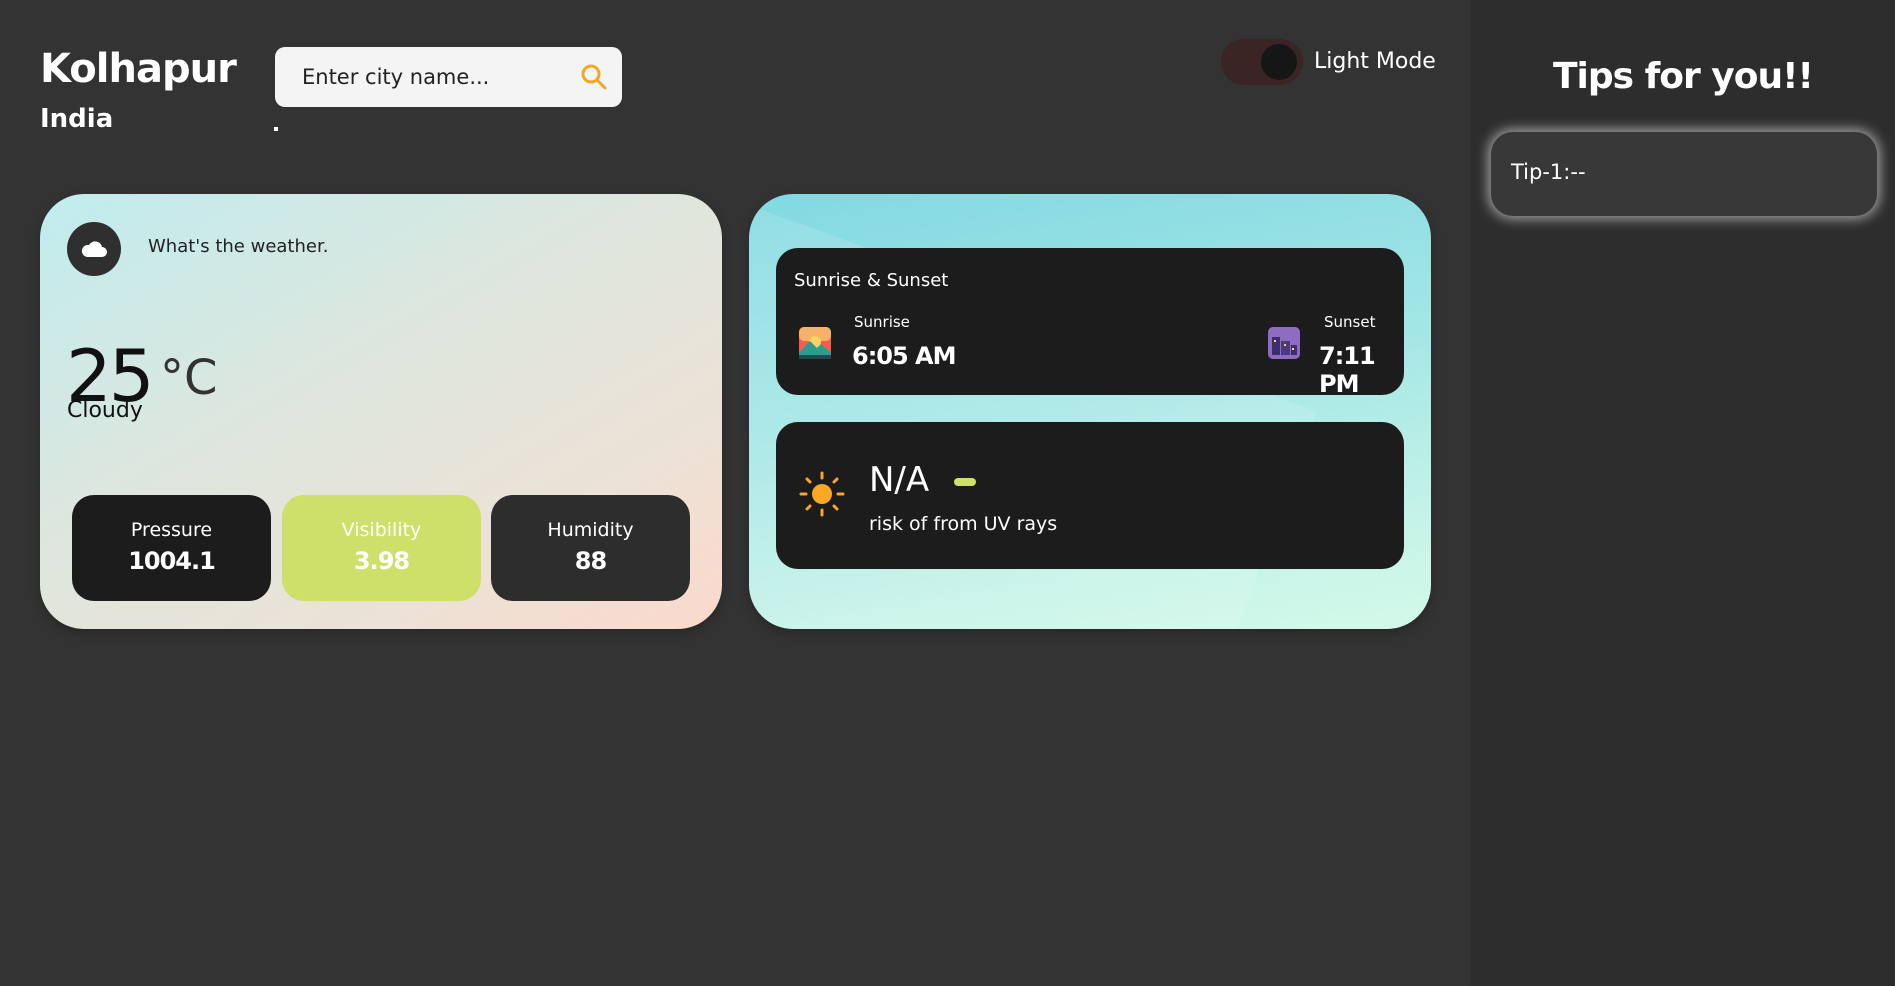 The width and height of the screenshot is (1895, 986). Describe the element at coordinates (822, 494) in the screenshot. I see `sun-icon` at that location.